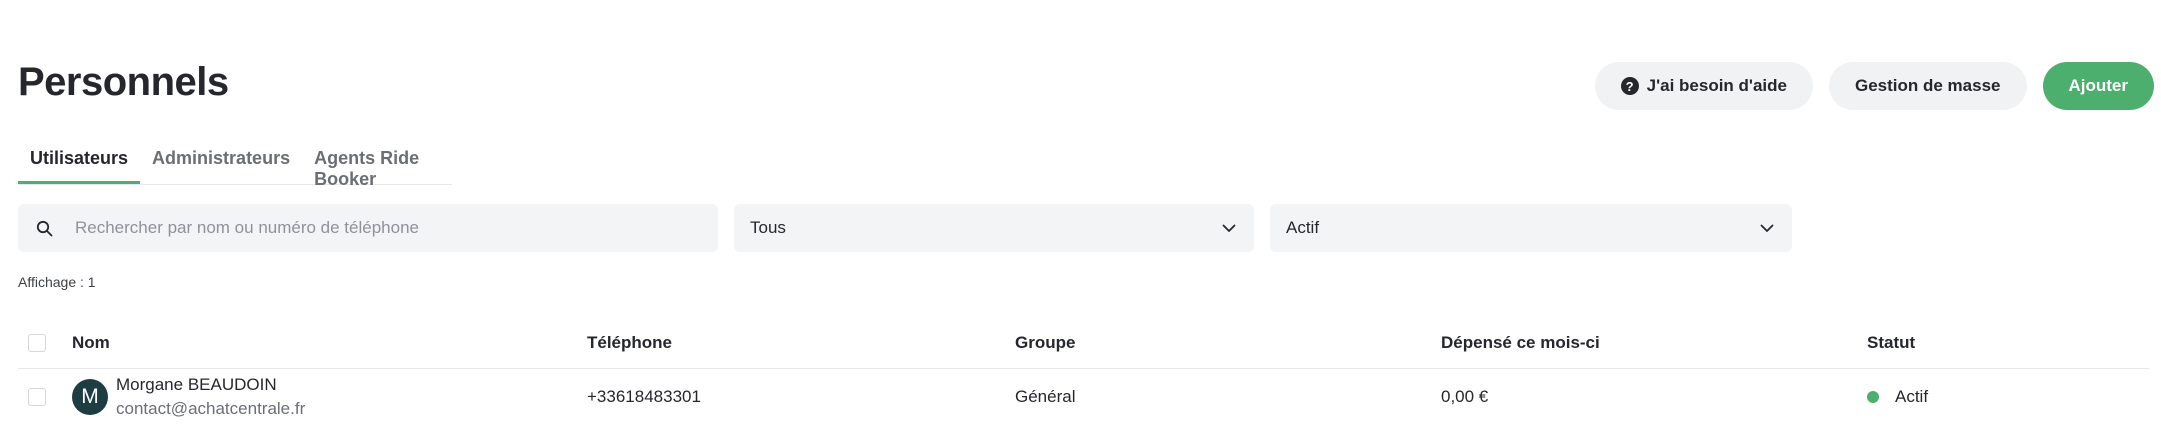 Image resolution: width=2161 pixels, height=444 pixels. Describe the element at coordinates (211, 408) in the screenshot. I see `user-email: contact@achatcentrale.fr` at that location.